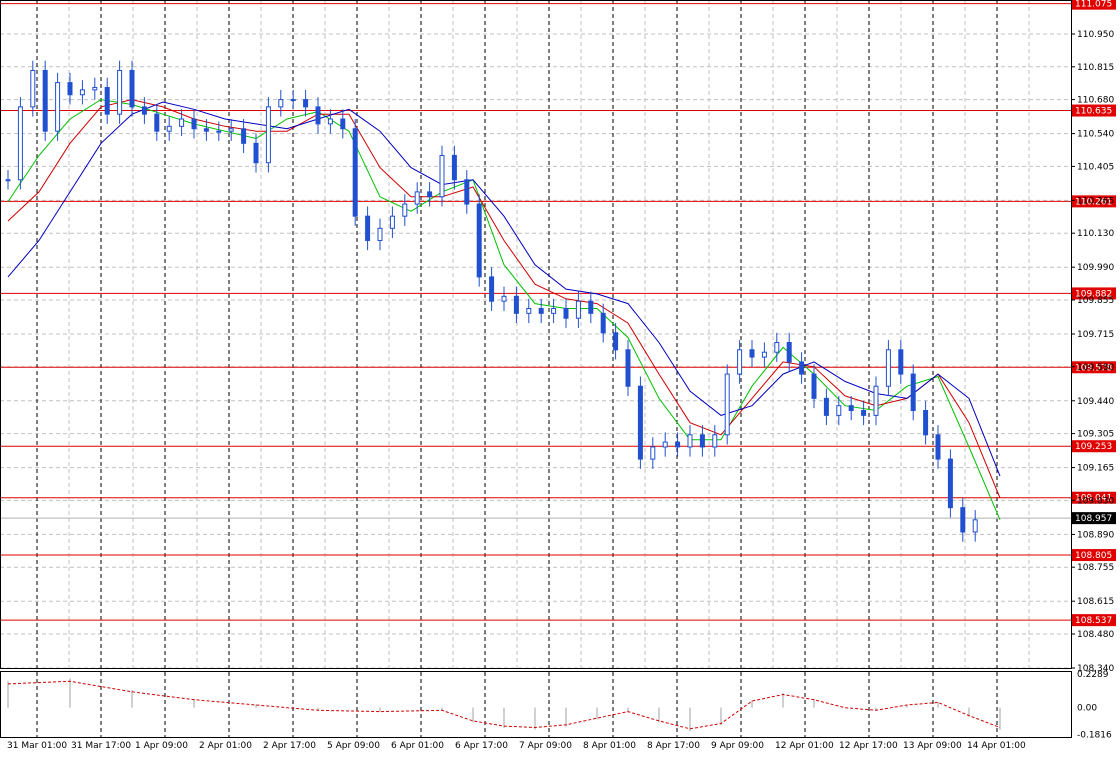 Image resolution: width=1120 pixels, height=762 pixels. What do you see at coordinates (1093, 112) in the screenshot?
I see `level-label: 110.635` at bounding box center [1093, 112].